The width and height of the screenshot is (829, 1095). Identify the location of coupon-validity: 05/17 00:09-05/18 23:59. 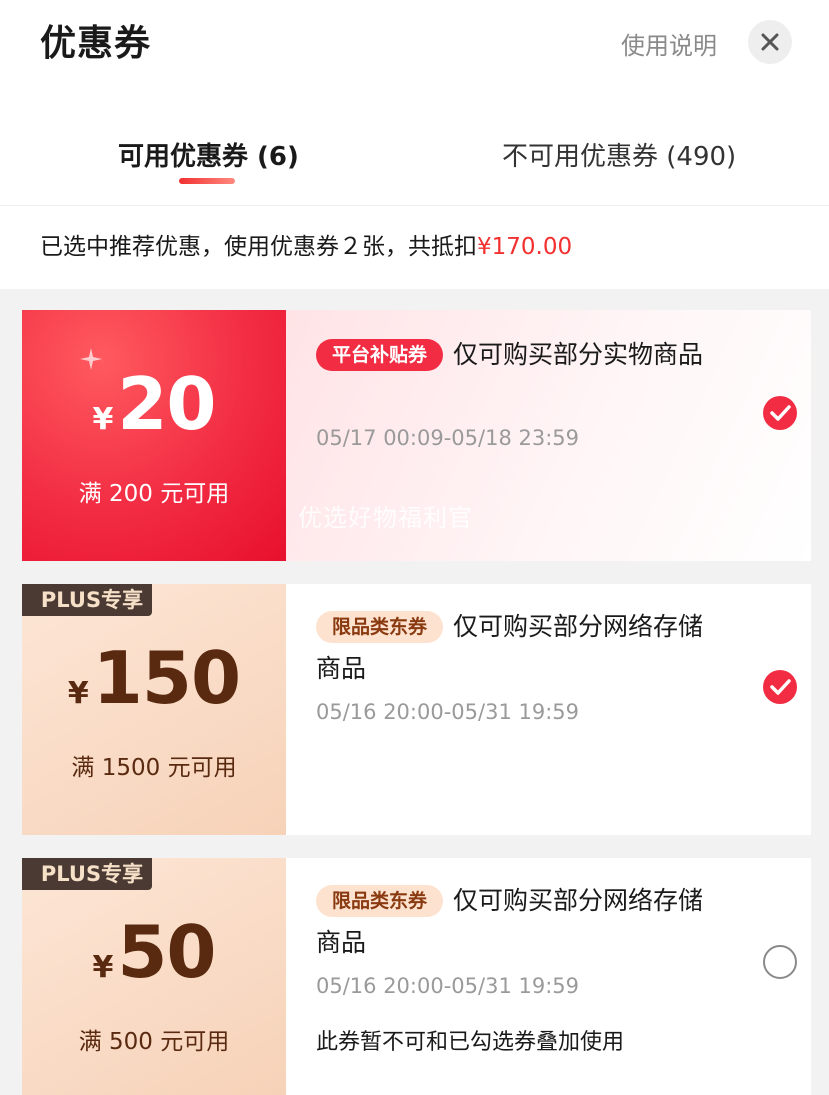
(448, 438).